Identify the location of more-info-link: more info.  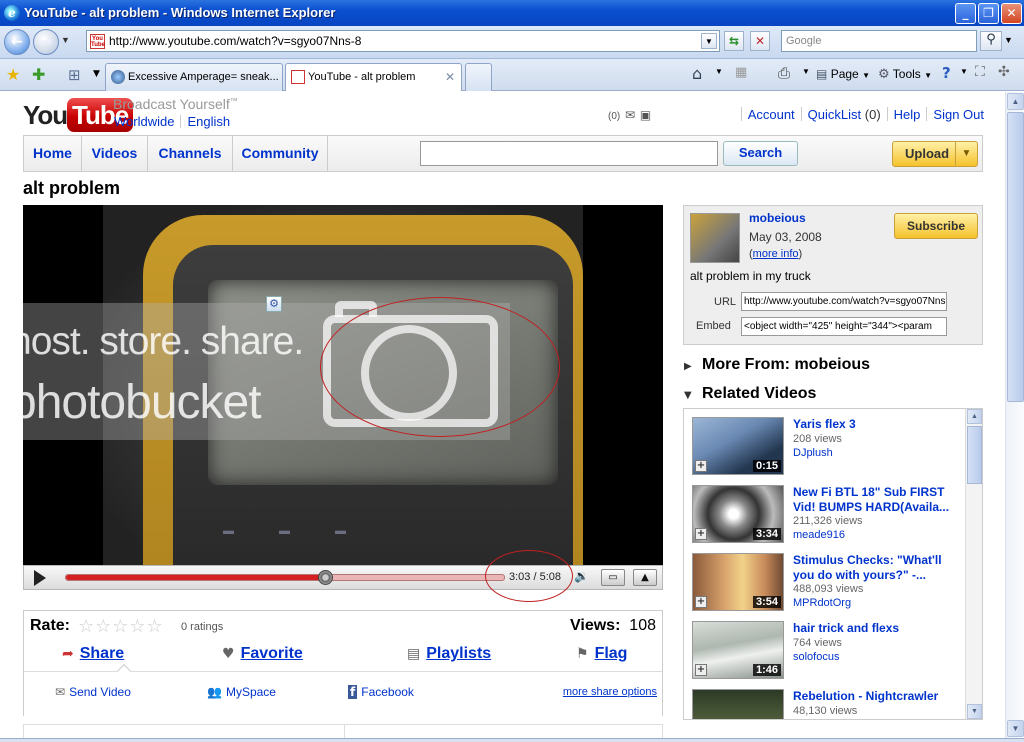
(776, 254).